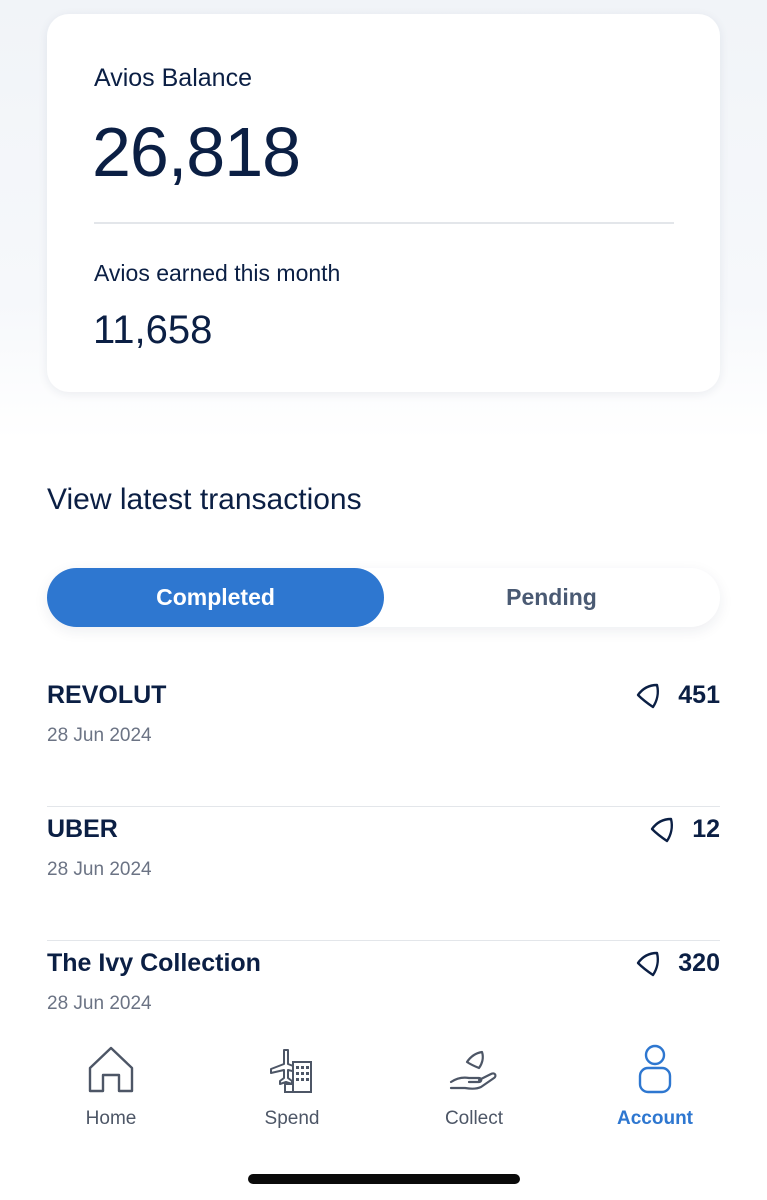 This screenshot has width=767, height=1200. I want to click on transaction-avios-value: 320, so click(699, 963).